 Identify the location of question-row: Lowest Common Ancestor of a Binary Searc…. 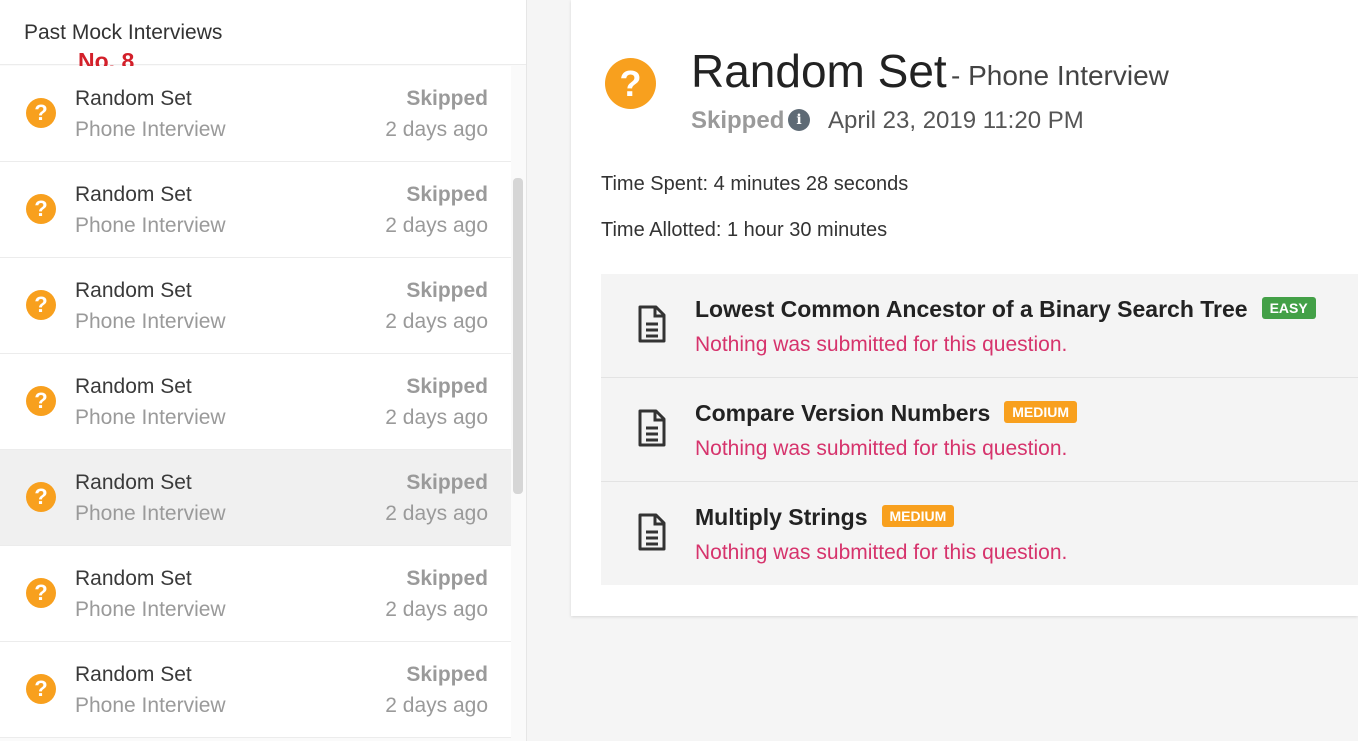
(979, 326).